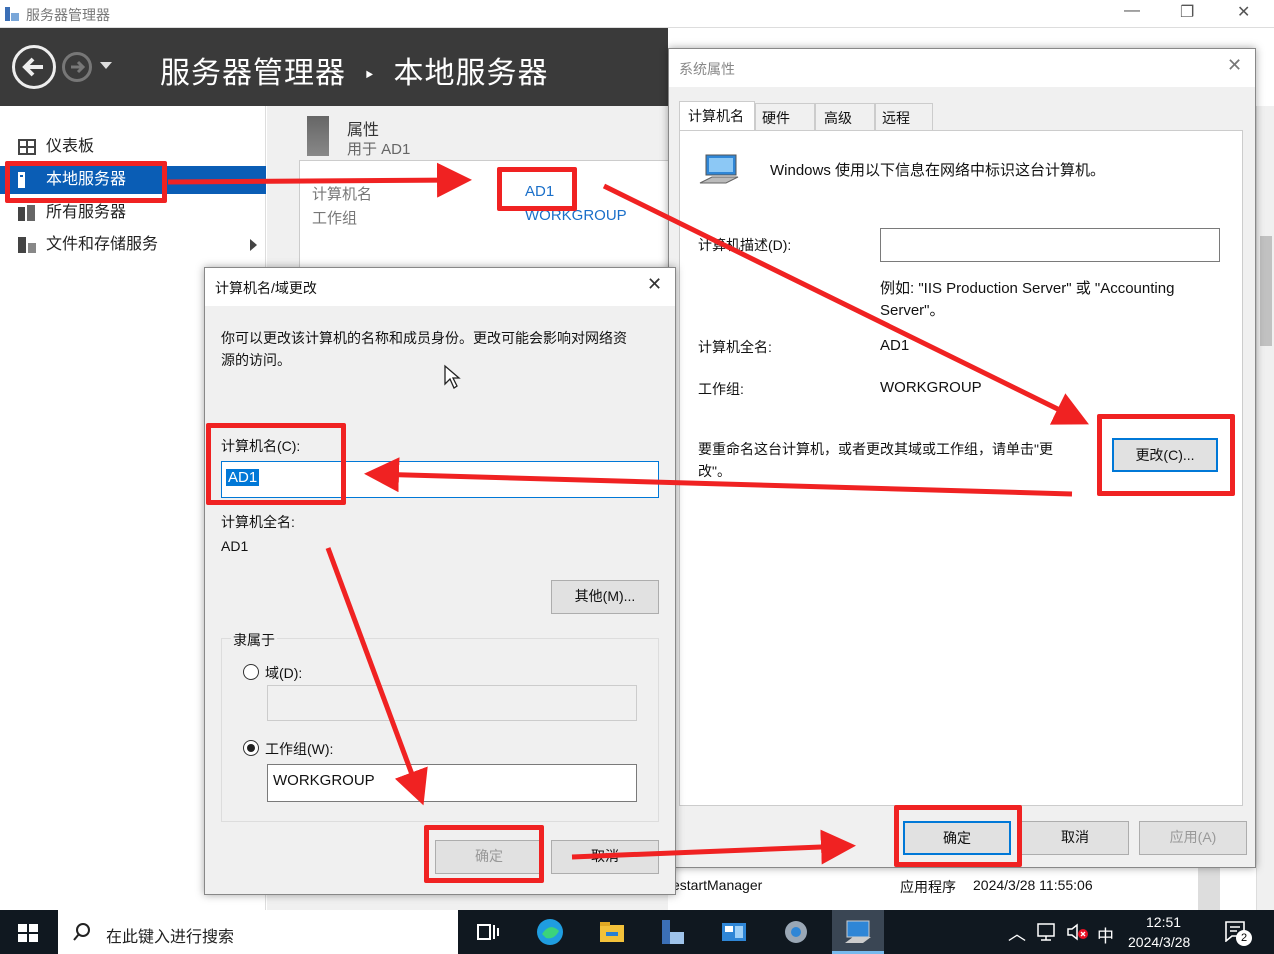 This screenshot has width=1274, height=954. What do you see at coordinates (1164, 922) in the screenshot?
I see `clock-time: 12:51` at bounding box center [1164, 922].